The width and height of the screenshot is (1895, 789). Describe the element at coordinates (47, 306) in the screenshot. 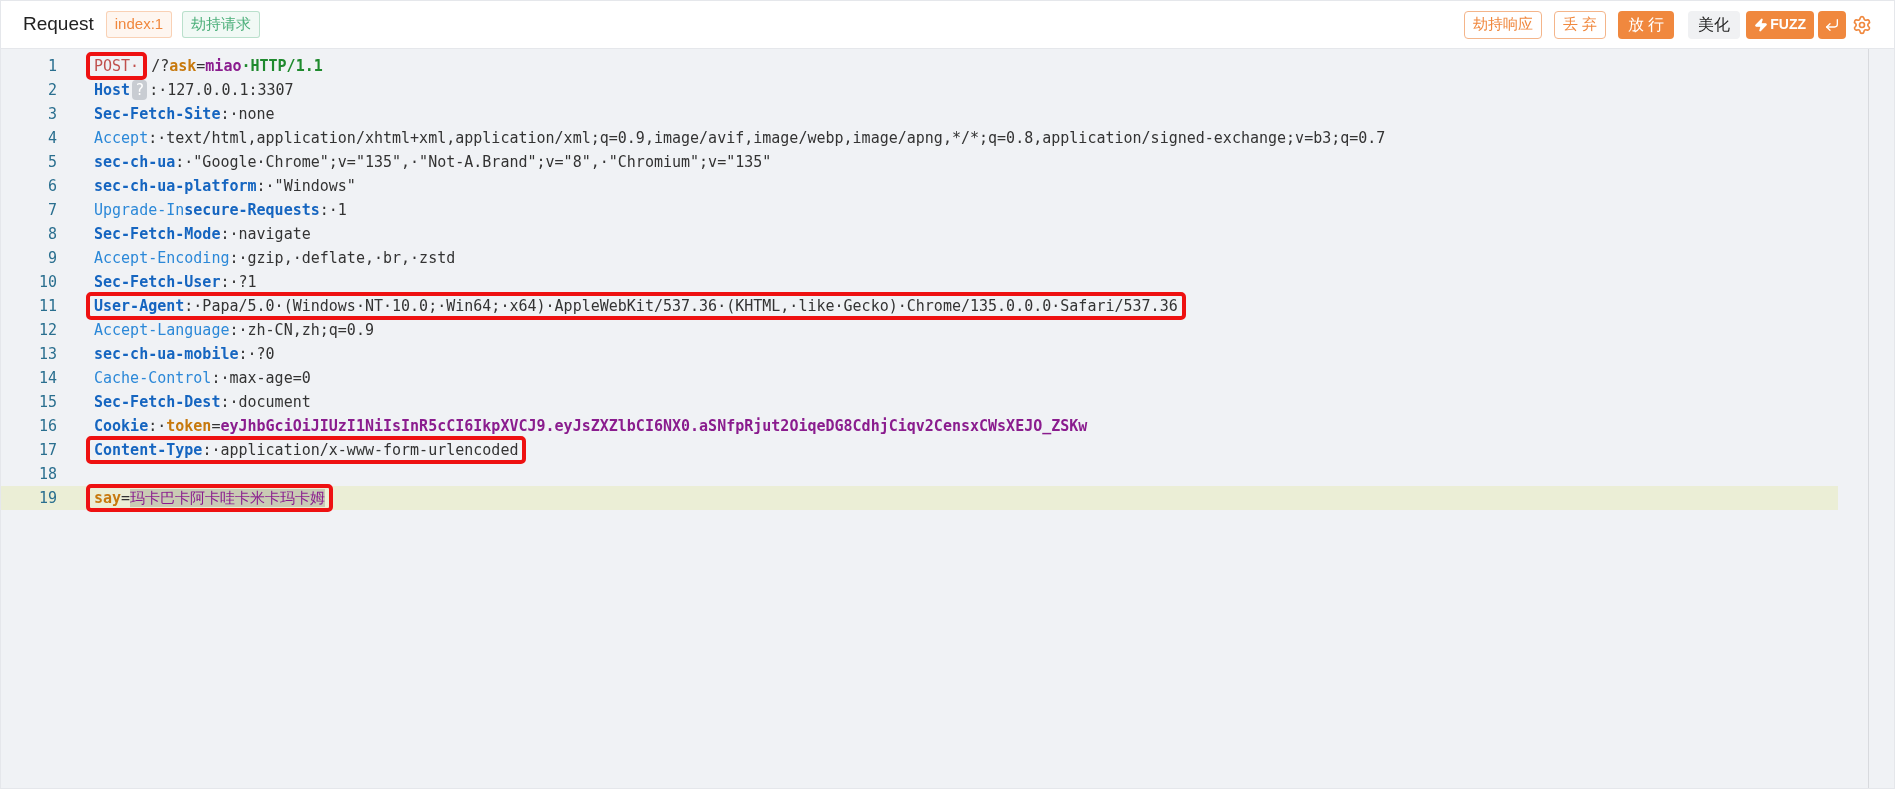

I see `line-number: 11` at that location.